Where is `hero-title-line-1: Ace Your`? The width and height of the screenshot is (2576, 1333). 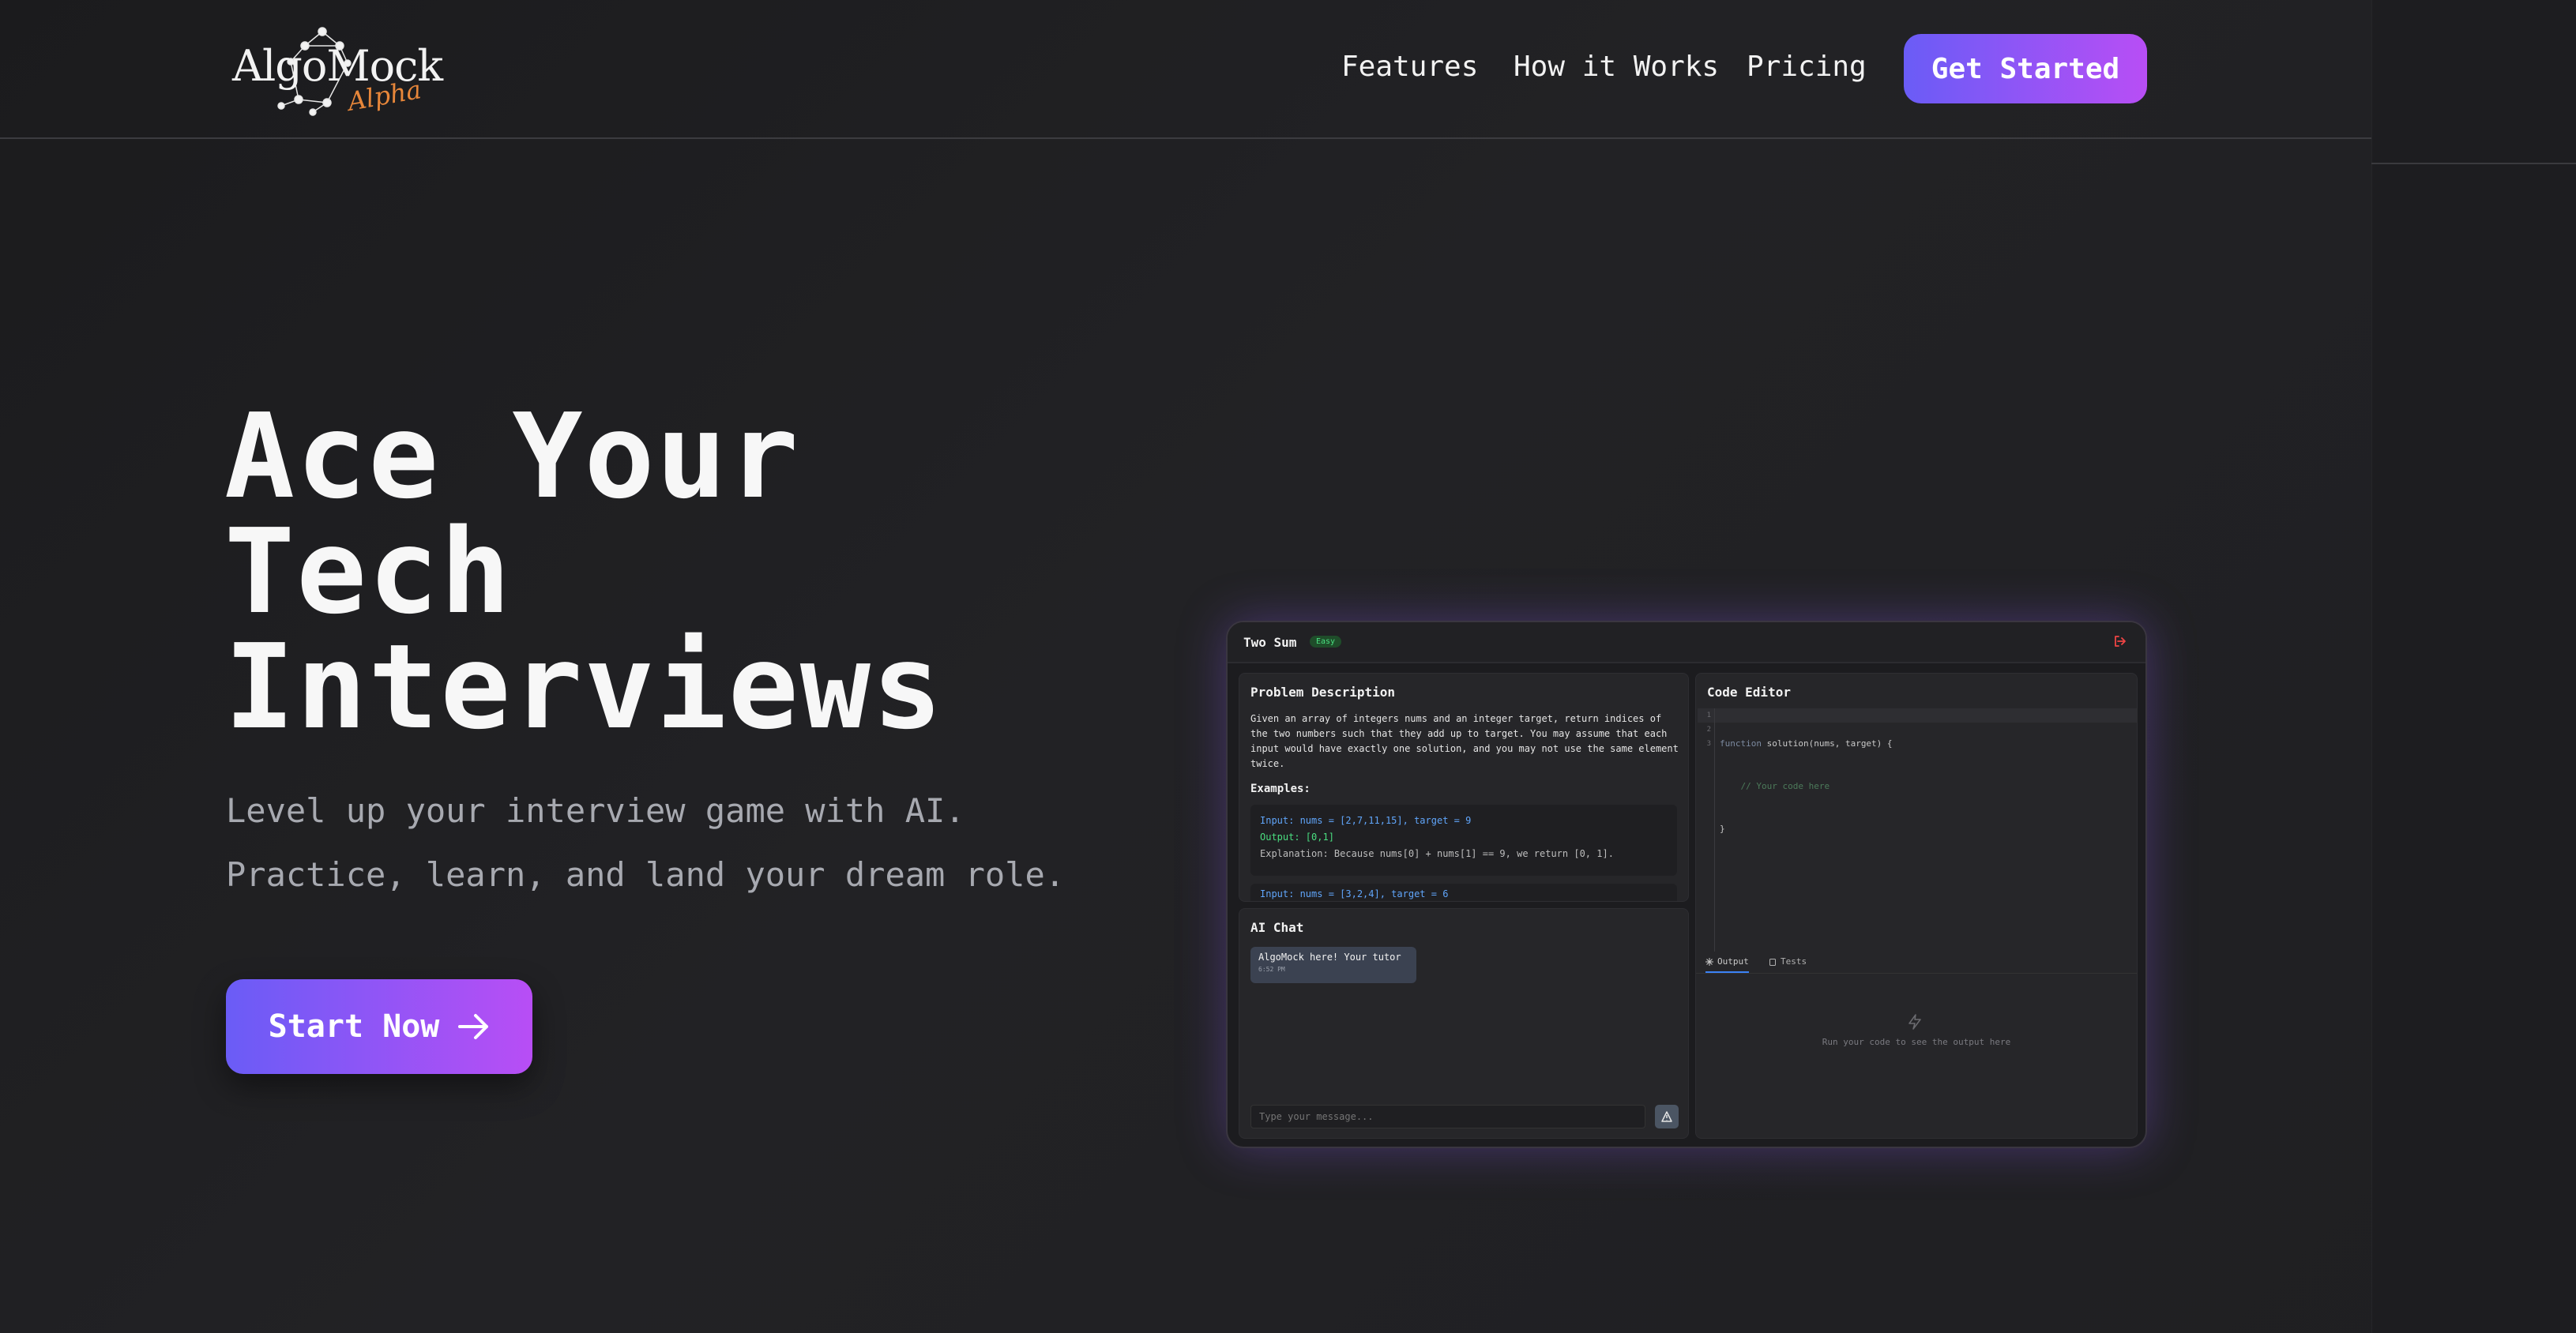 hero-title-line-1: Ace Your is located at coordinates (512, 456).